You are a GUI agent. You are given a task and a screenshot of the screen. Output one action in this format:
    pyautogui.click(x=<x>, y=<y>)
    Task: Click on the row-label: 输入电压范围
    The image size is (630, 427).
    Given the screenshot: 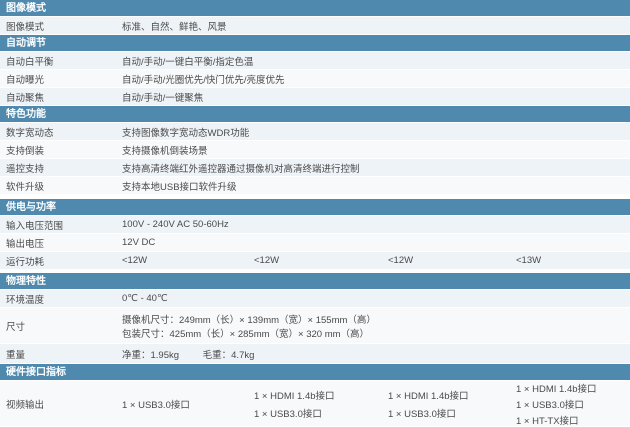 What is the action you would take?
    pyautogui.click(x=35, y=226)
    